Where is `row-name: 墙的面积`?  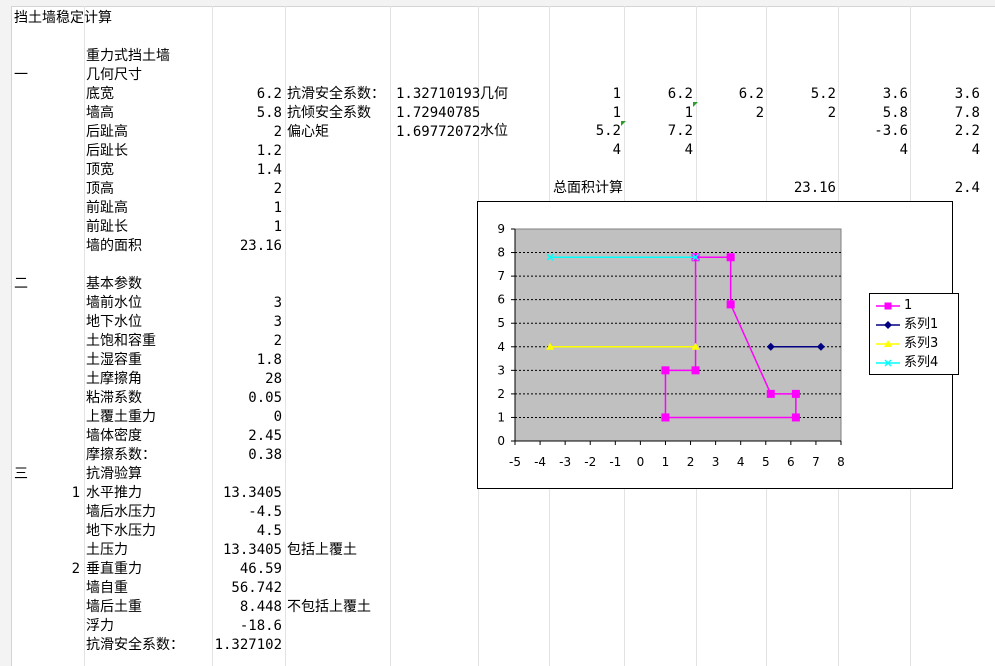 row-name: 墙的面积 is located at coordinates (114, 246).